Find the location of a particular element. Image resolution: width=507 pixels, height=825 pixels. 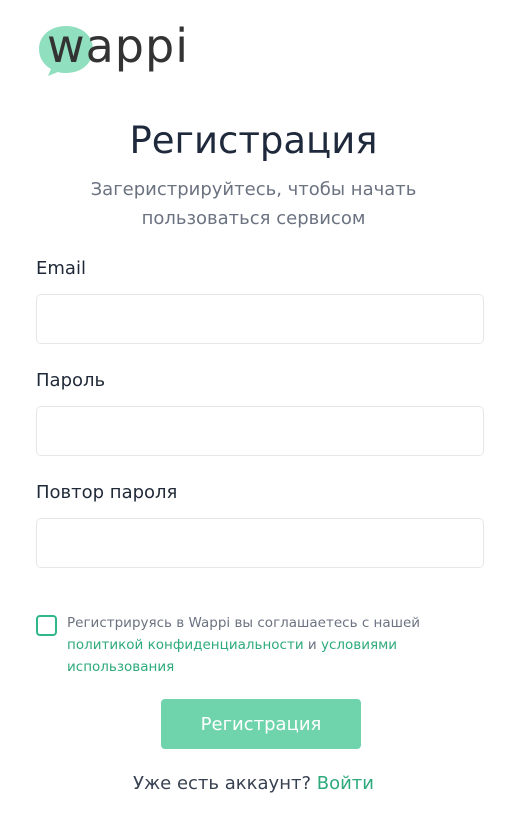

logo-text: wappi is located at coordinates (118, 46).